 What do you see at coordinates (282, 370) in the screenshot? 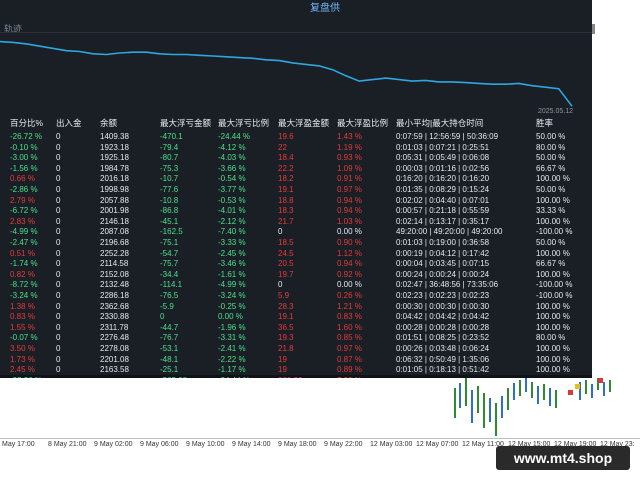
I see `cell-max-profit: 19` at bounding box center [282, 370].